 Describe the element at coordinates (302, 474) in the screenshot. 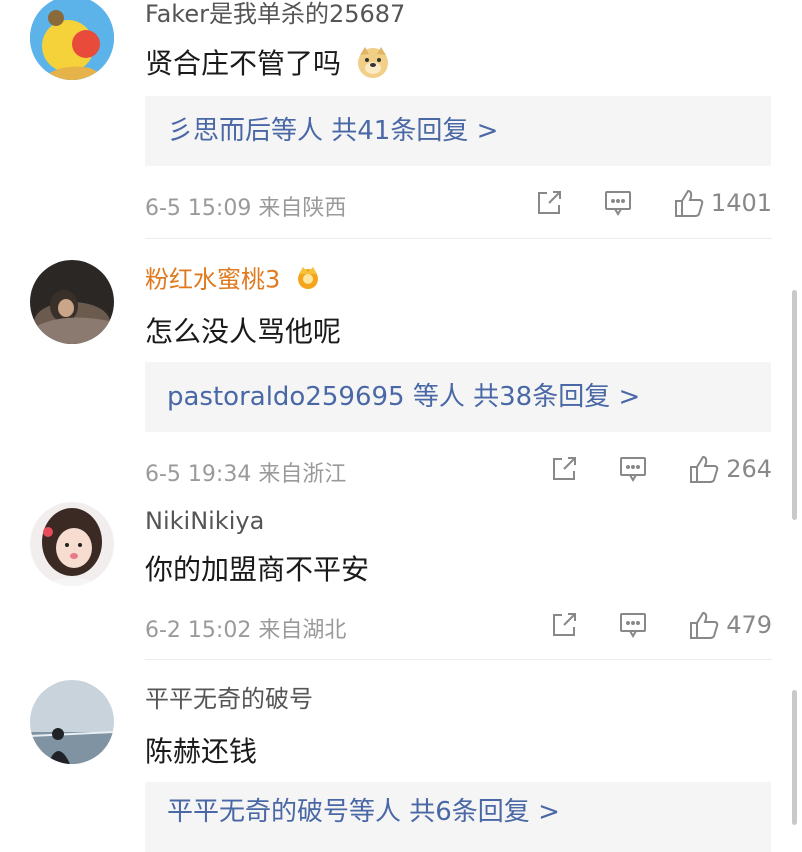

I see `comment-location: 来自浙江` at that location.